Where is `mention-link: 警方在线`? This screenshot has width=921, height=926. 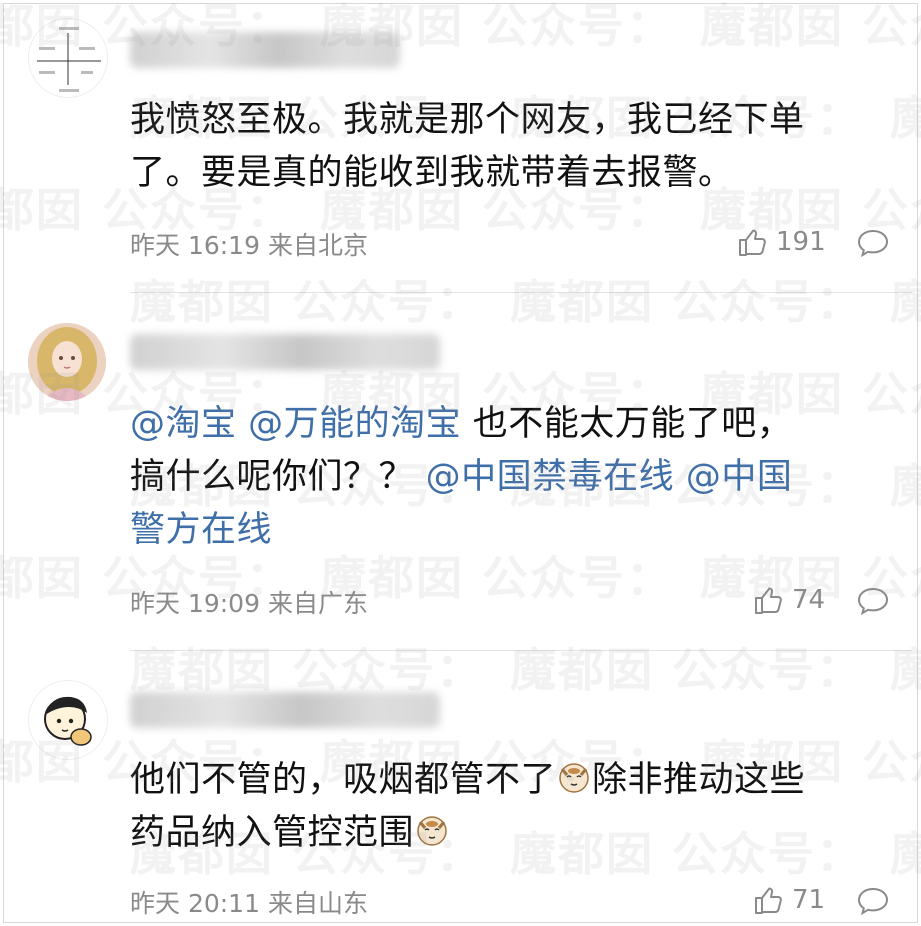 mention-link: 警方在线 is located at coordinates (201, 530).